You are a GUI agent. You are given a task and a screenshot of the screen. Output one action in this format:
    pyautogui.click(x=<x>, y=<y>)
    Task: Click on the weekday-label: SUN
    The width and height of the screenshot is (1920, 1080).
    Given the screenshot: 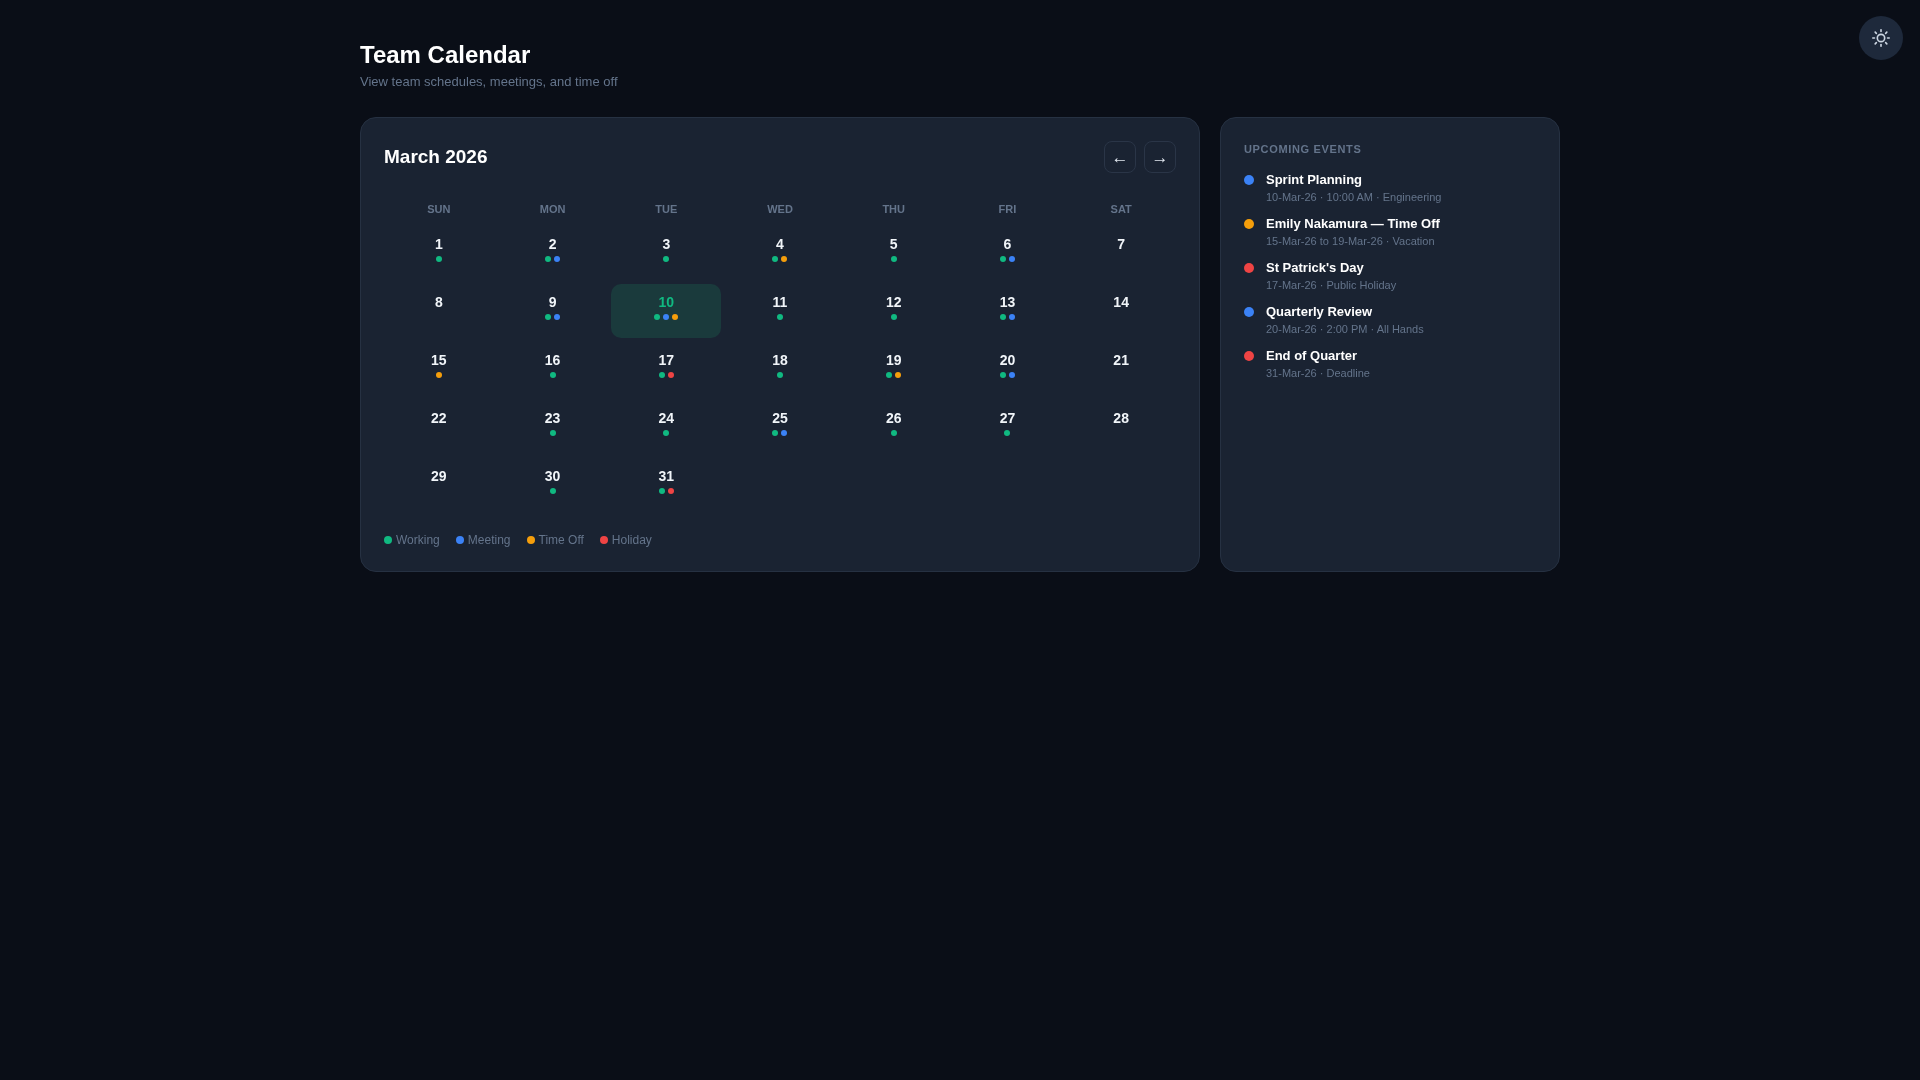 What is the action you would take?
    pyautogui.click(x=439, y=209)
    